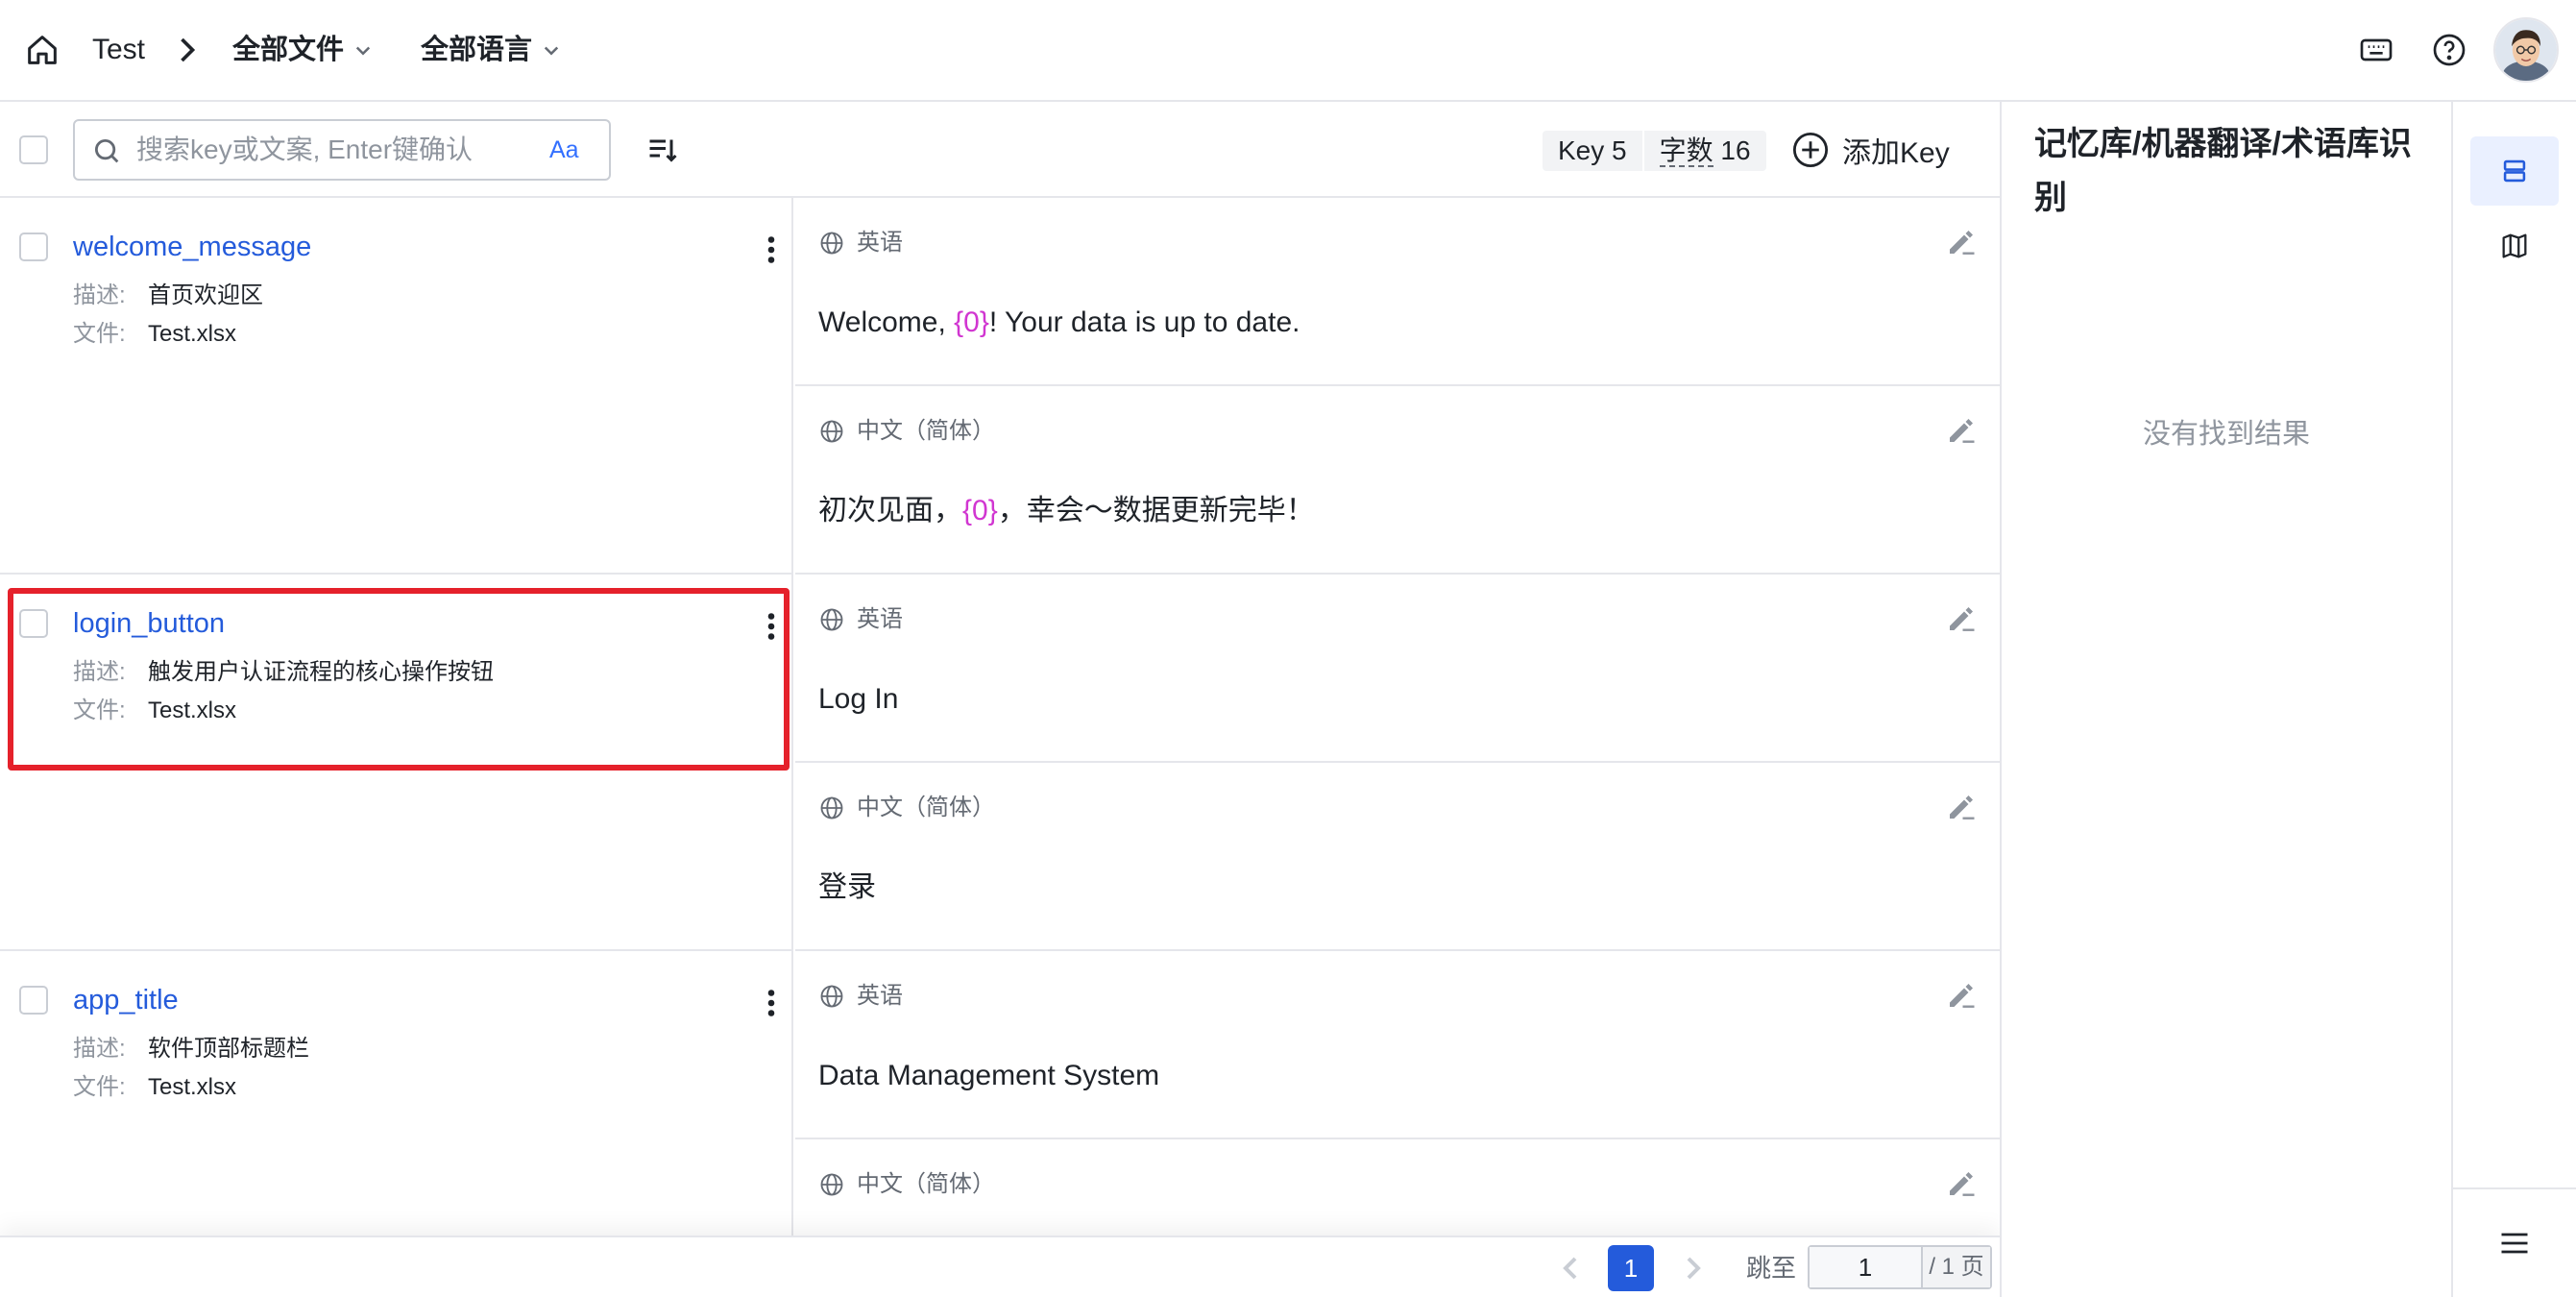 The width and height of the screenshot is (2576, 1297). I want to click on key-row: app_title 描述: 软件顶部标题栏 文件: Test.xlsx, so click(396, 1093).